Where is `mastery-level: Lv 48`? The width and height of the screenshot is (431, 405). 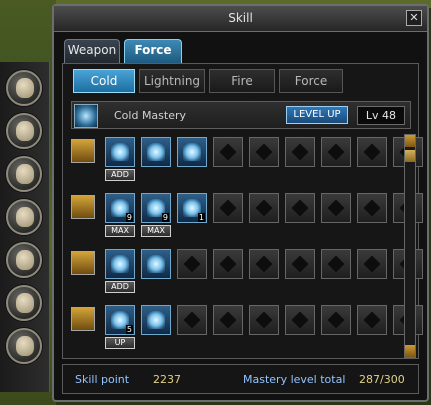
mastery-level: Lv 48 is located at coordinates (381, 115).